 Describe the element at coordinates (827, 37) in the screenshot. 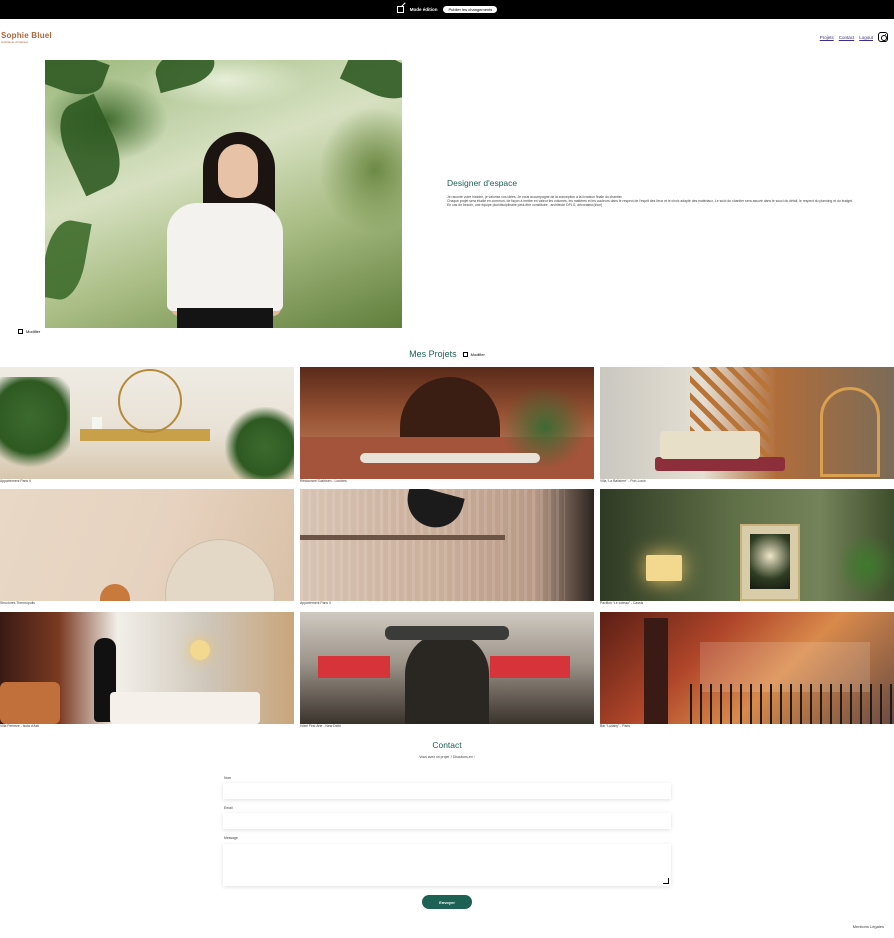

I see `nav-link-projects: Projets` at that location.